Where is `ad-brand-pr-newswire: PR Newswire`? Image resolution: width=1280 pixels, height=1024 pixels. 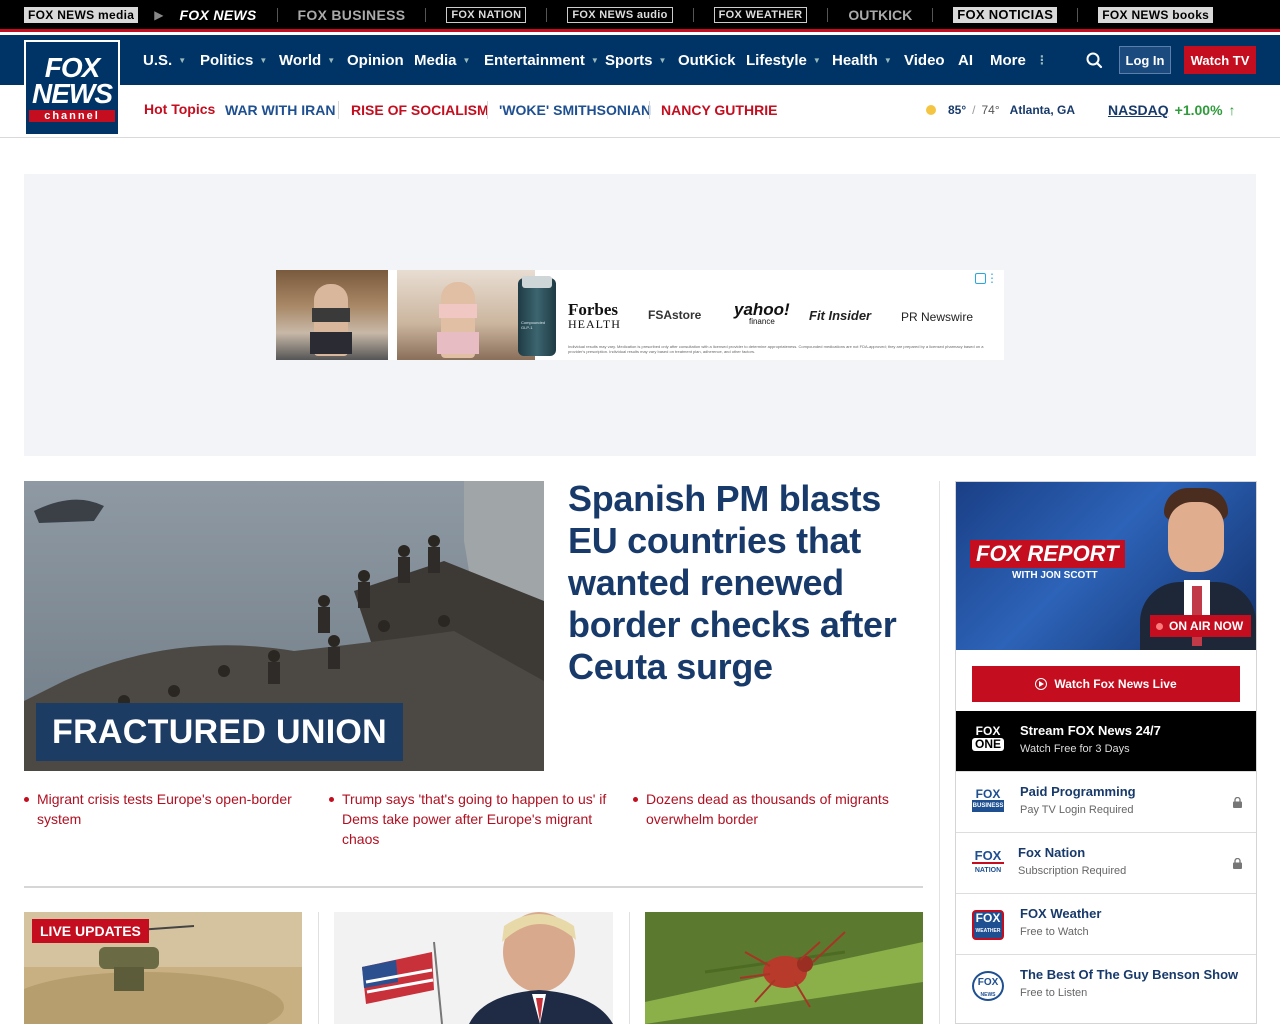 ad-brand-pr-newswire: PR Newswire is located at coordinates (937, 317).